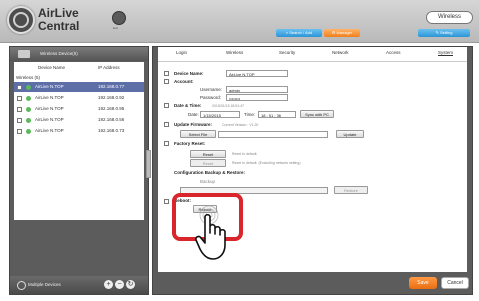 The image size is (479, 301). What do you see at coordinates (148, 164) in the screenshot?
I see `panel-splitter-handle` at bounding box center [148, 164].